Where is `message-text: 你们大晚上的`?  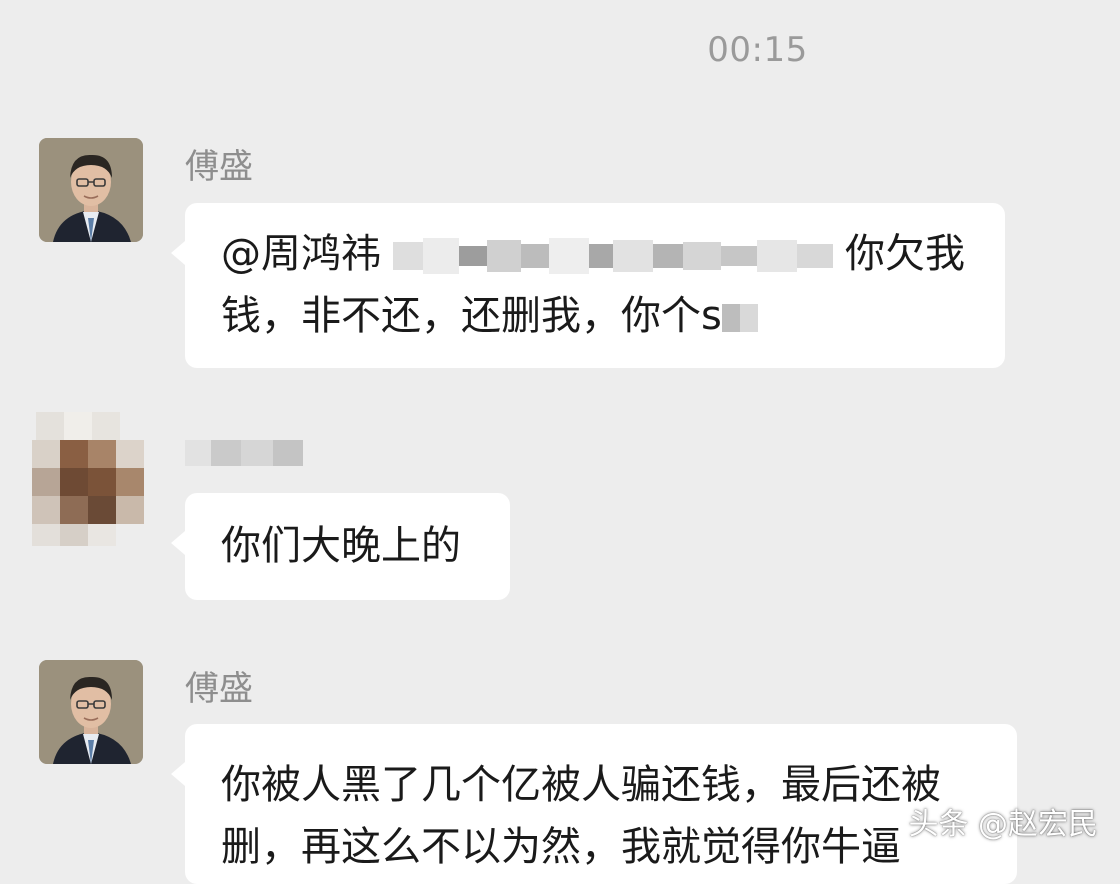
message-text: 你们大晚上的 is located at coordinates (341, 546).